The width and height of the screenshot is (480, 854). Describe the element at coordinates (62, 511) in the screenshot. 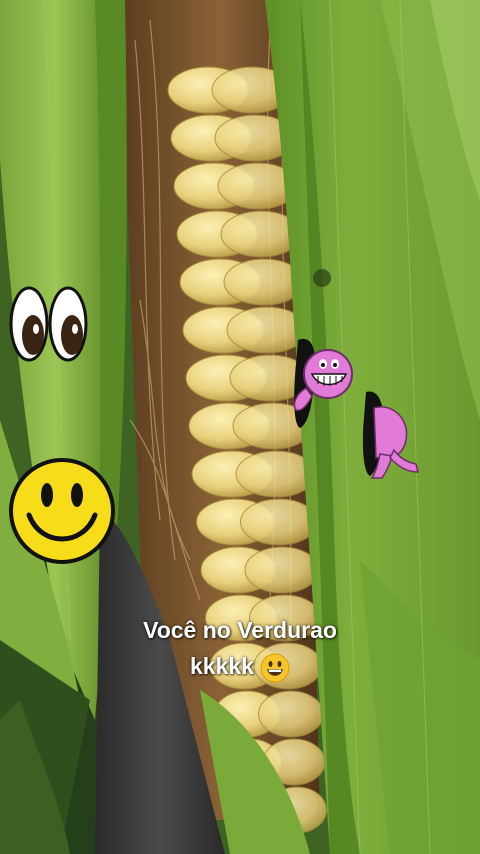

I see `yellow-smiley-sticker` at that location.